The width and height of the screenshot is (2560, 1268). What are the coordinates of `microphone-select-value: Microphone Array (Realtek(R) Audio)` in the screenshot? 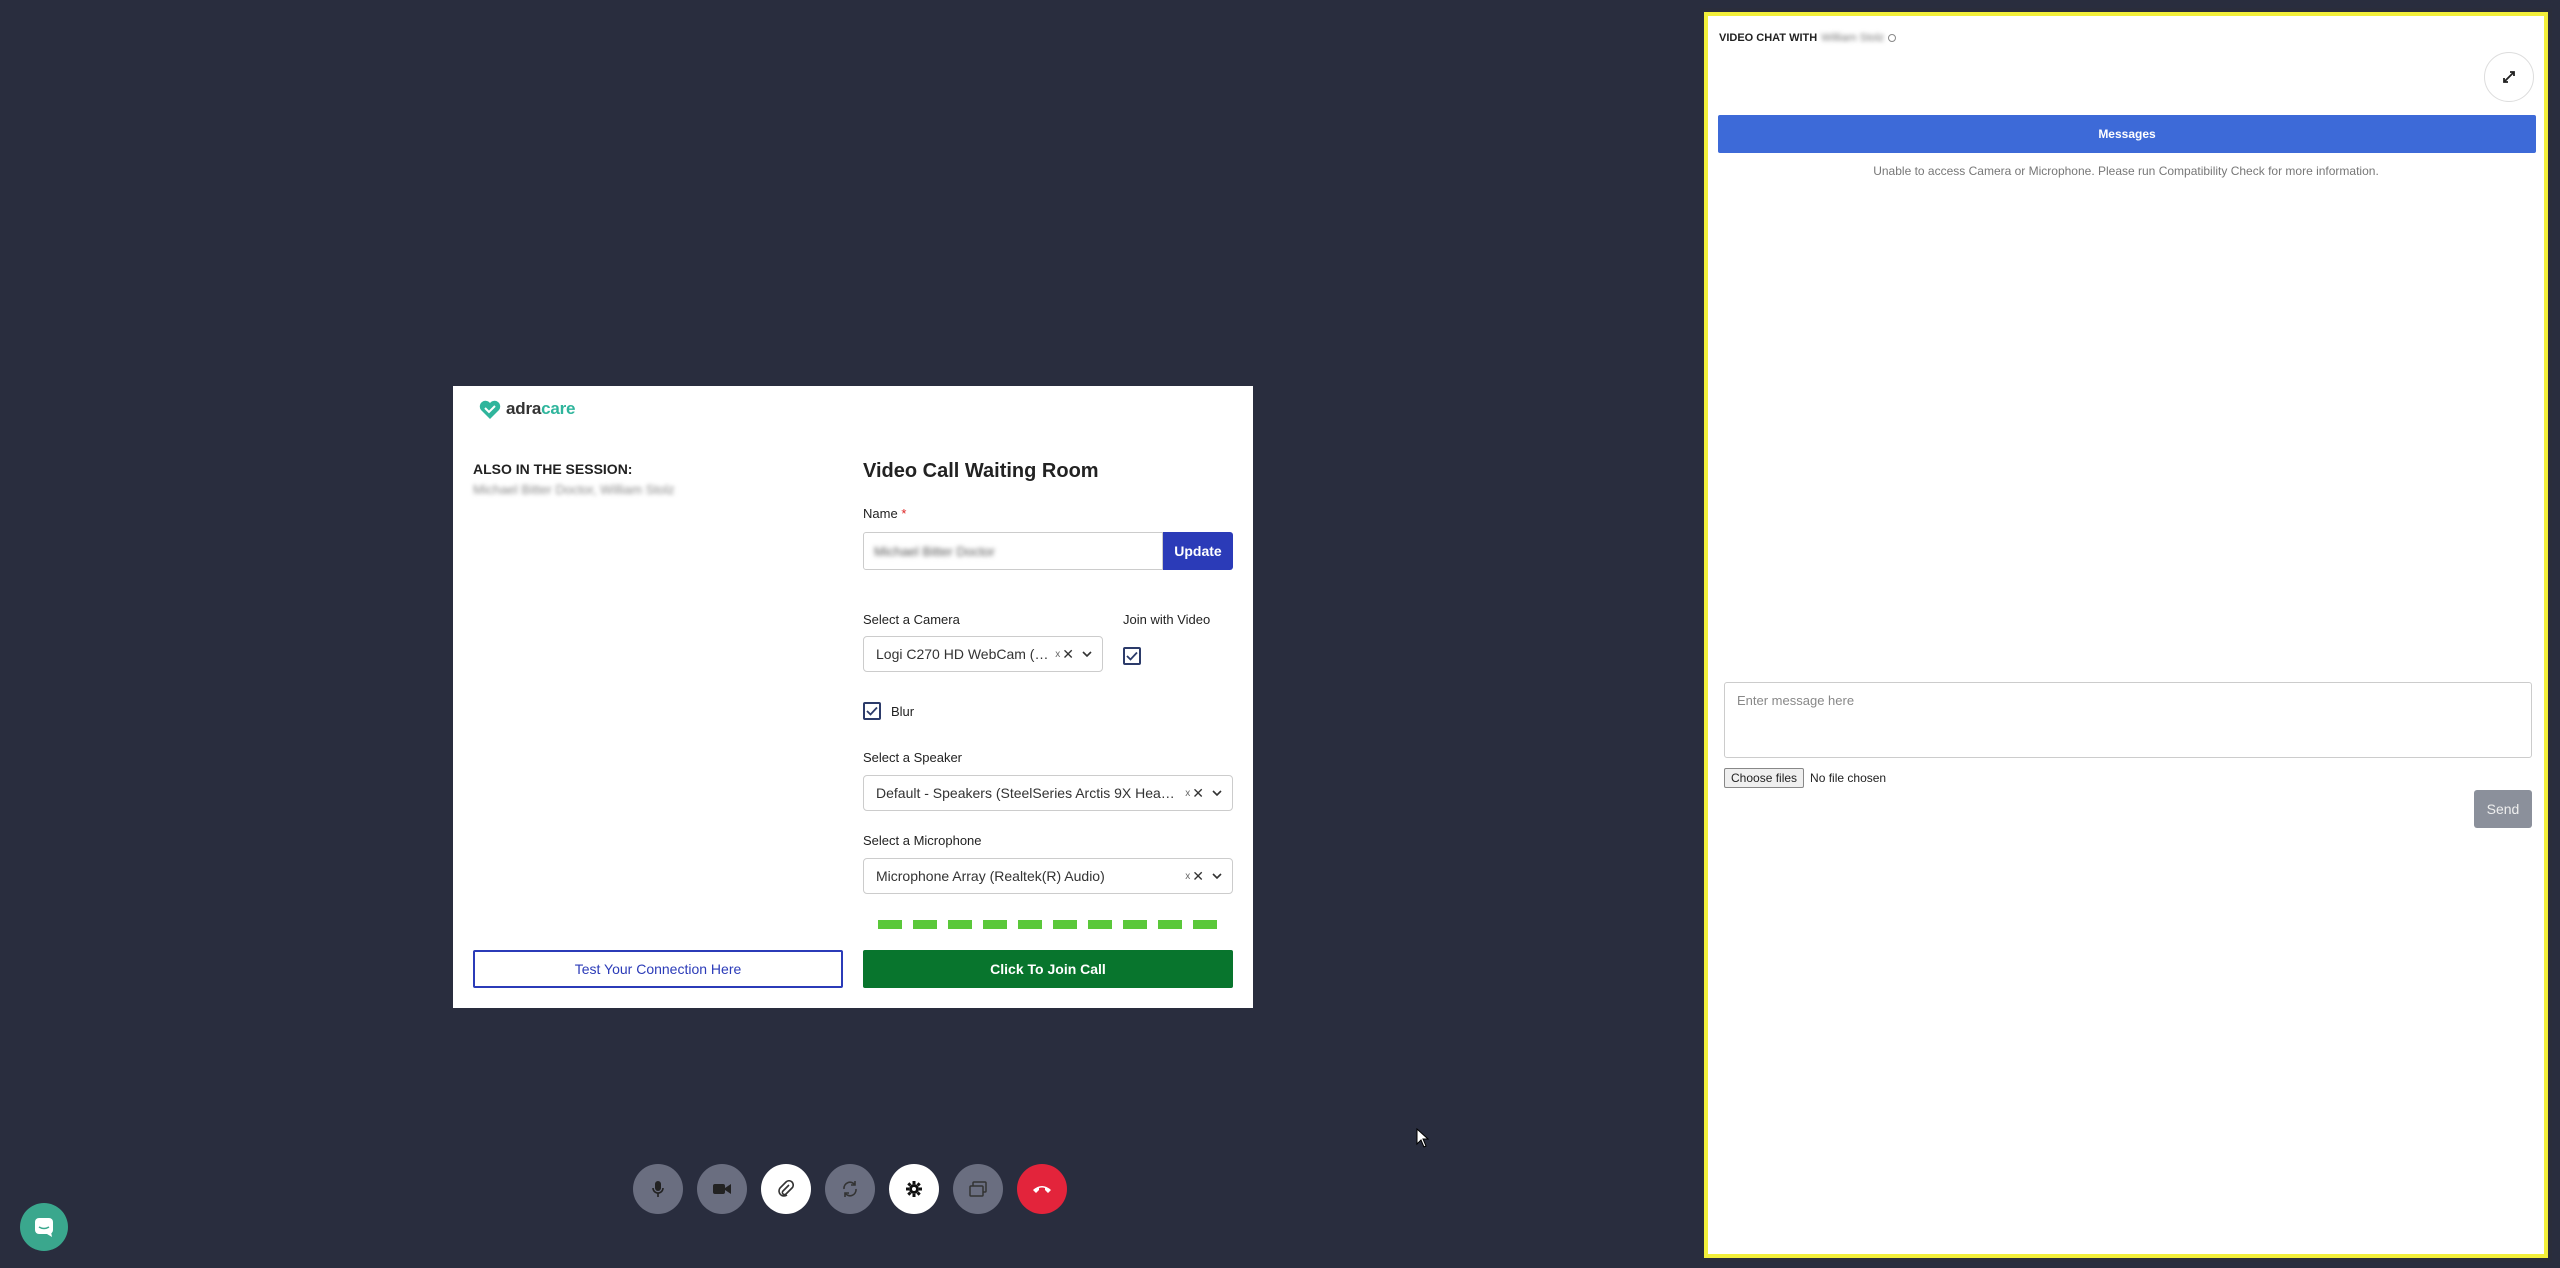 It's located at (990, 876).